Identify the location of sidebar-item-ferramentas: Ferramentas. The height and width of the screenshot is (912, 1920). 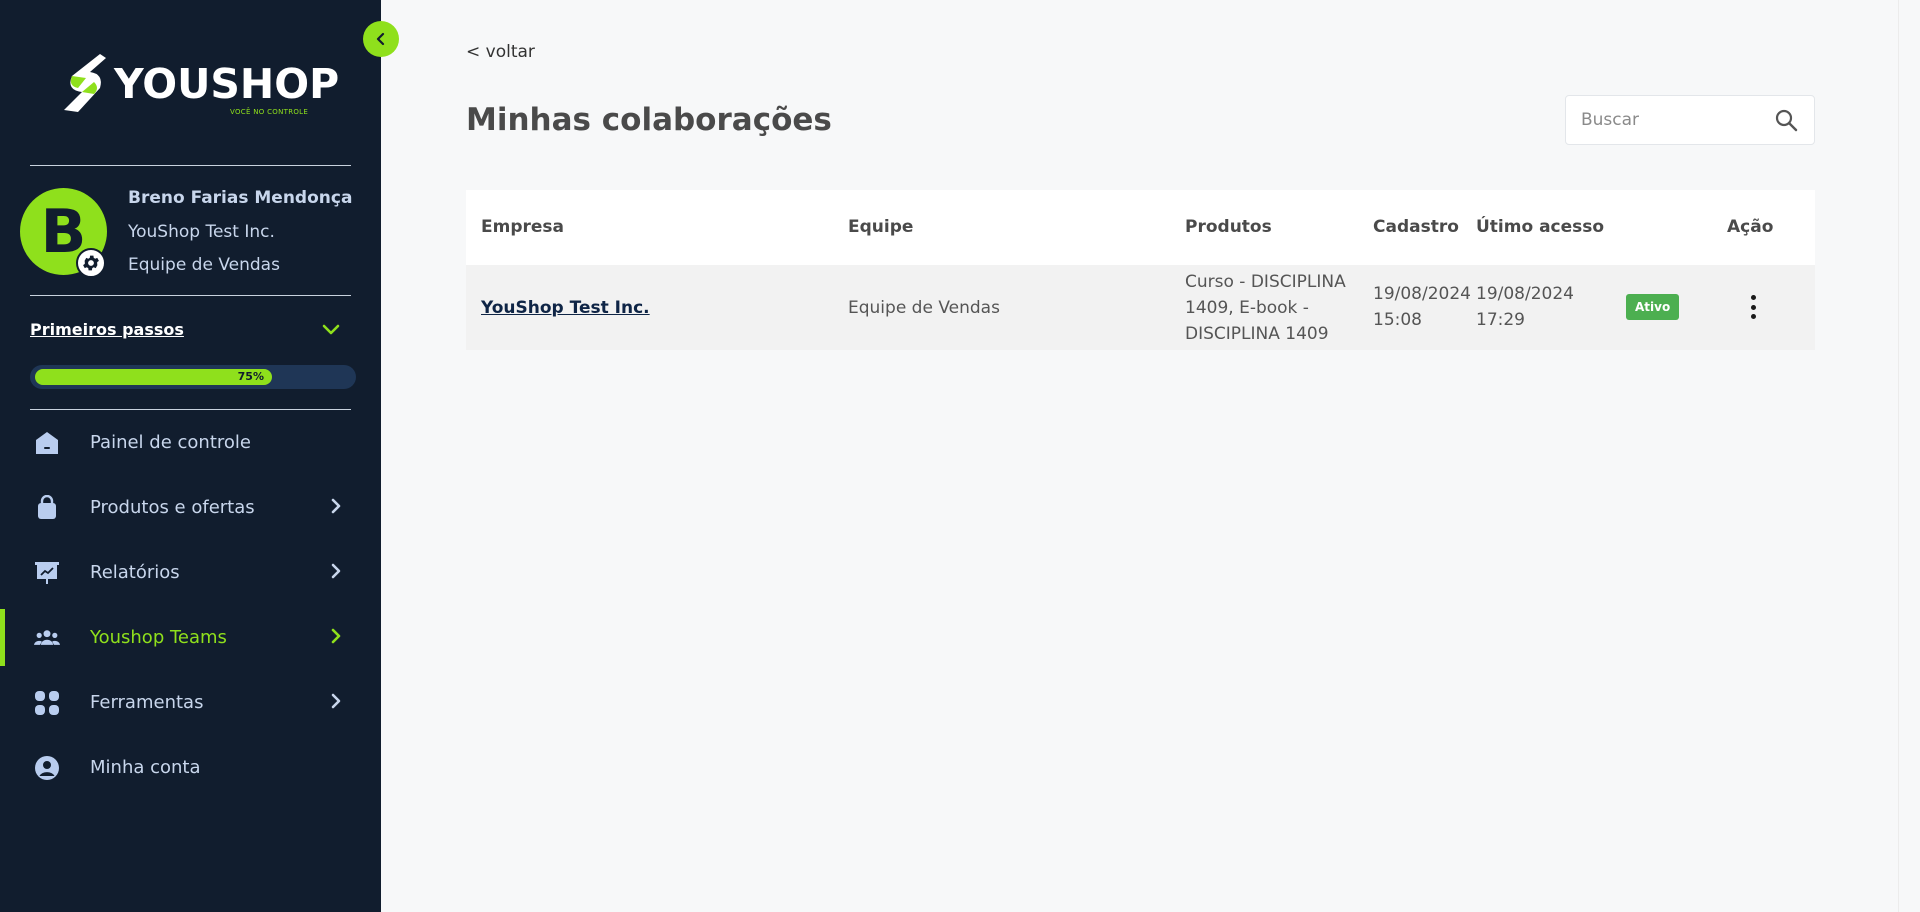
(190, 702).